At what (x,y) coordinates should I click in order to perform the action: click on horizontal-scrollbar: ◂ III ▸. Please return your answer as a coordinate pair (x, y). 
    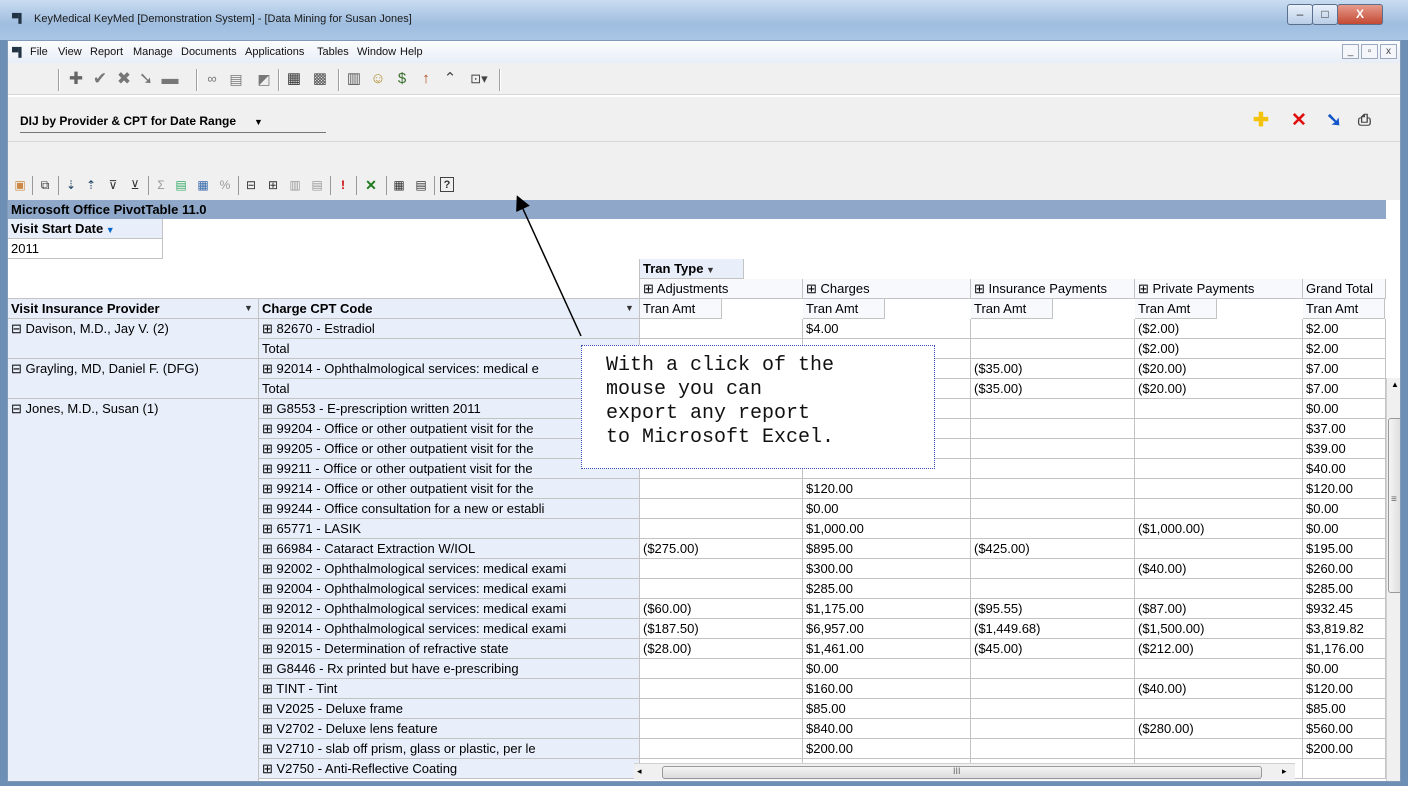
    Looking at the image, I should click on (964, 771).